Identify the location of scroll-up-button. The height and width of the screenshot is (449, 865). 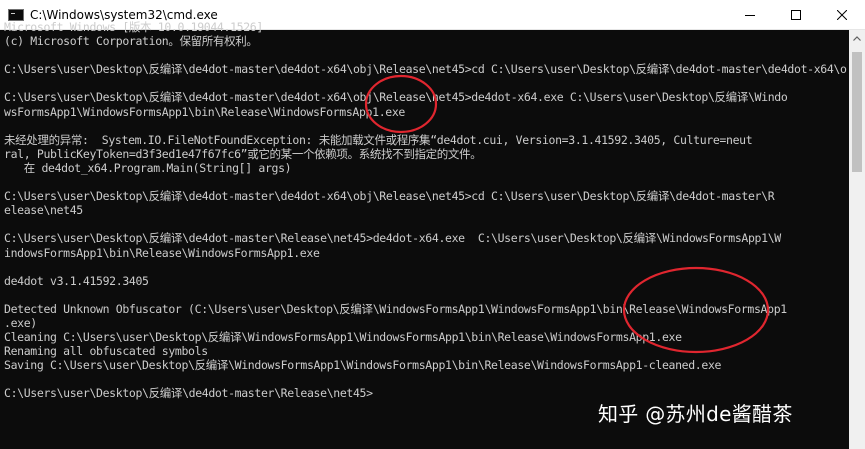
(857, 38).